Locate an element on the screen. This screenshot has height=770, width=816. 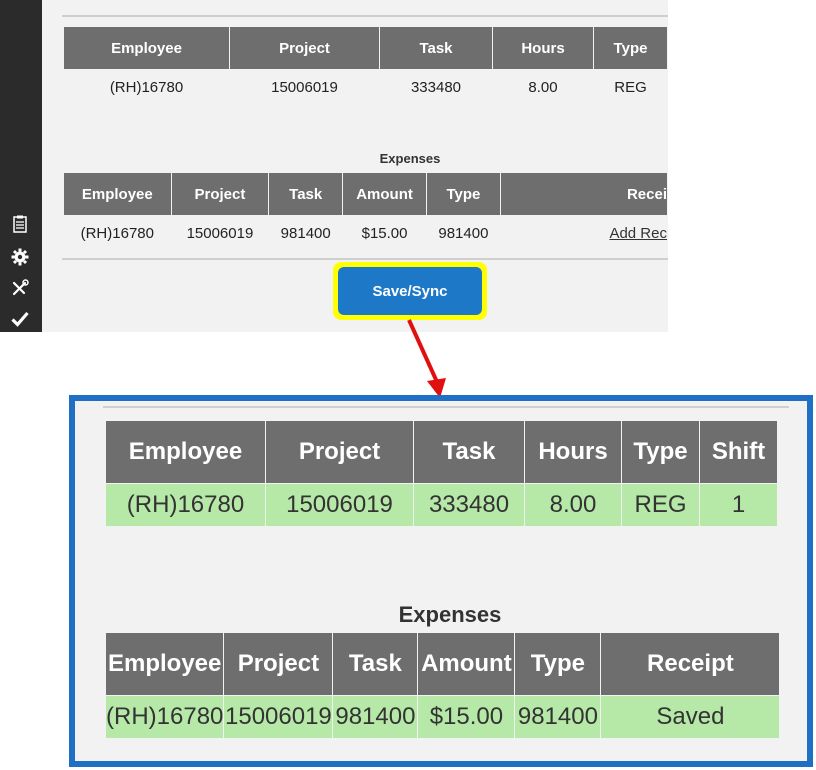
receipt-status: Saved is located at coordinates (690, 717).